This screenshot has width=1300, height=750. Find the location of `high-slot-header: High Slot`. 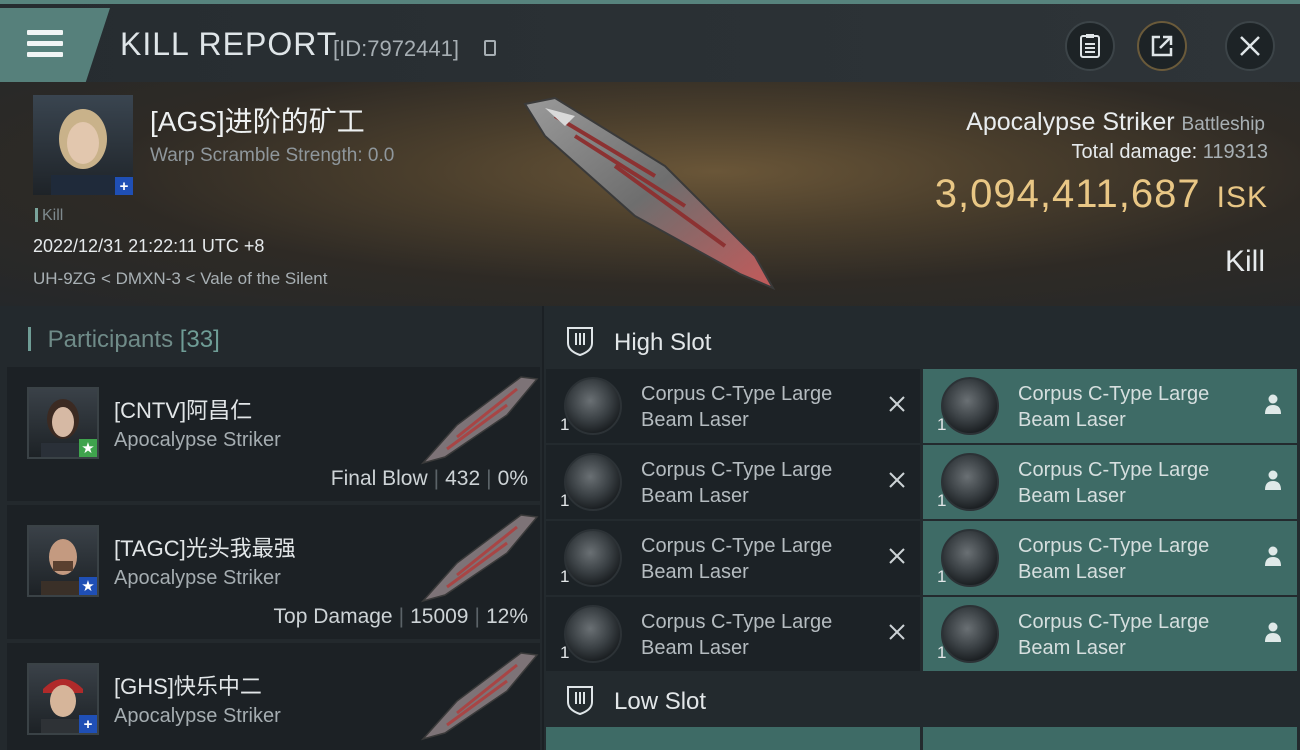

high-slot-header: High Slot is located at coordinates (922, 341).